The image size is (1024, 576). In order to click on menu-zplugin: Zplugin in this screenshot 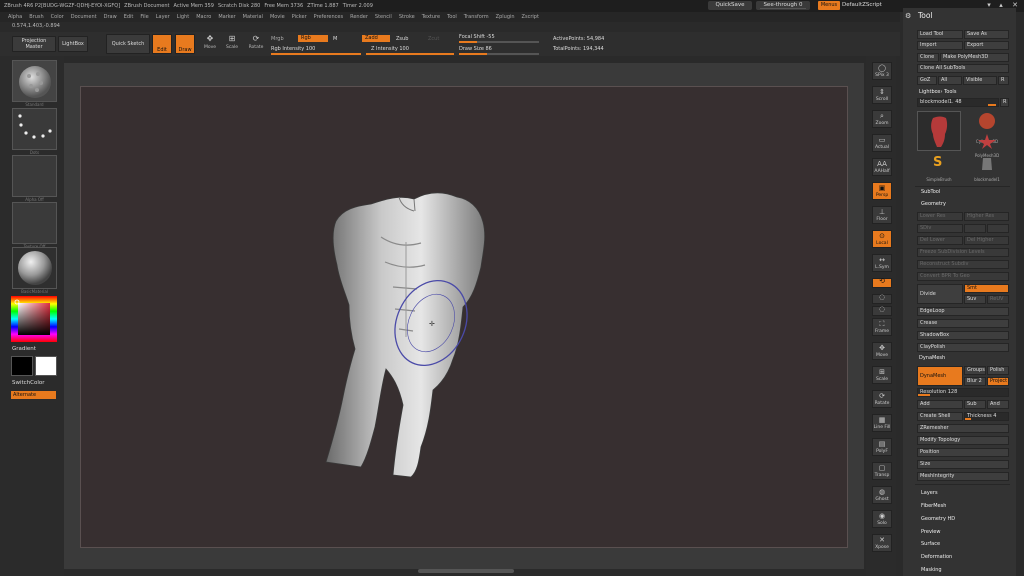, I will do `click(505, 17)`.